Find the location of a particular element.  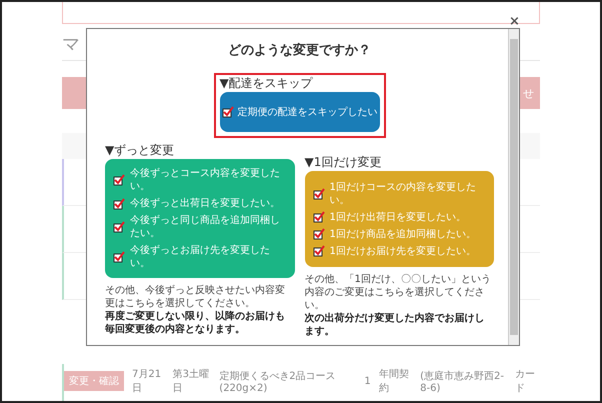

note-text: その他、「1回だけ、〇〇したい」という内容のご変更はこちらを選択してください。 is located at coordinates (398, 292).